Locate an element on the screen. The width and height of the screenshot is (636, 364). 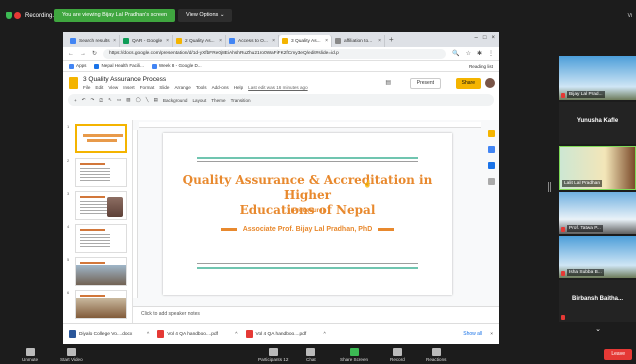
paint-format-icon: ⎚ is located at coordinates (101, 100).